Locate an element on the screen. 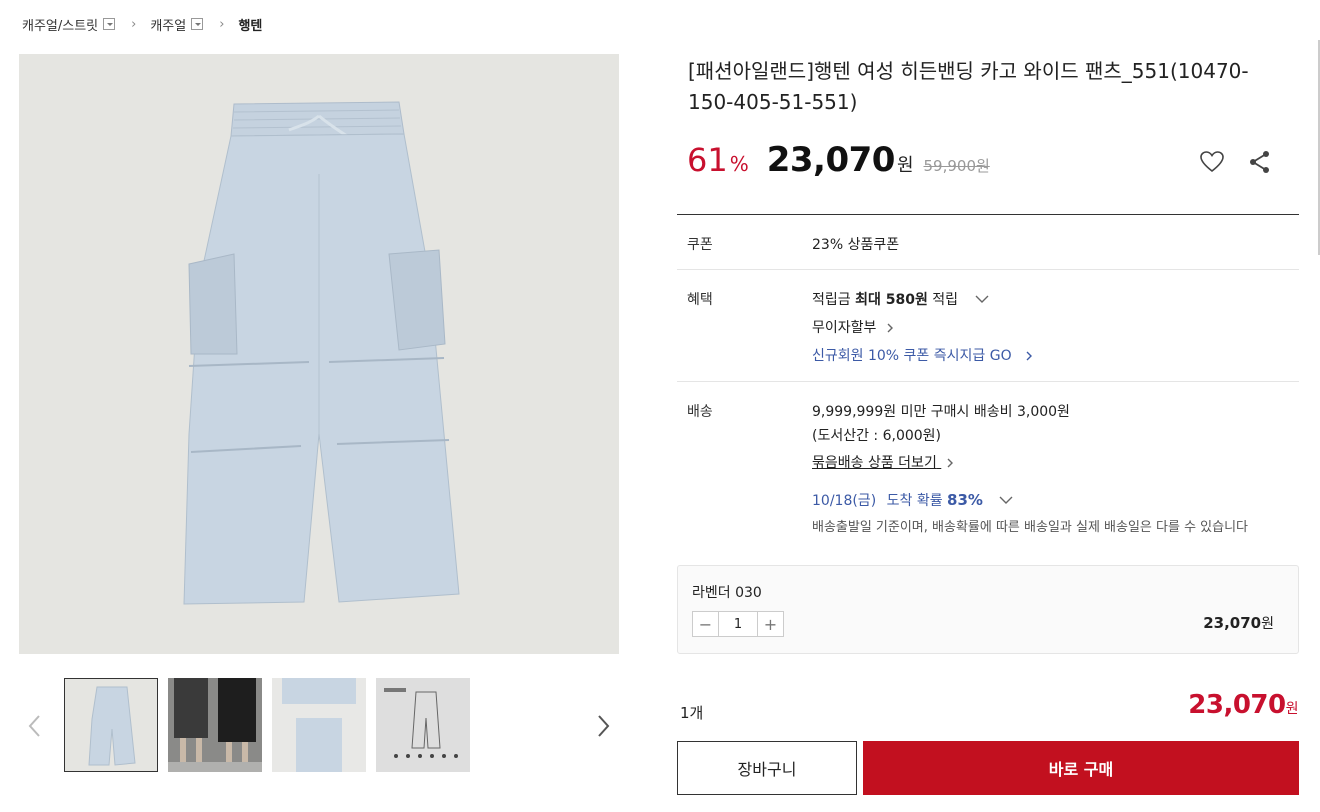  coupon-label: 쿠폰 is located at coordinates (700, 245).